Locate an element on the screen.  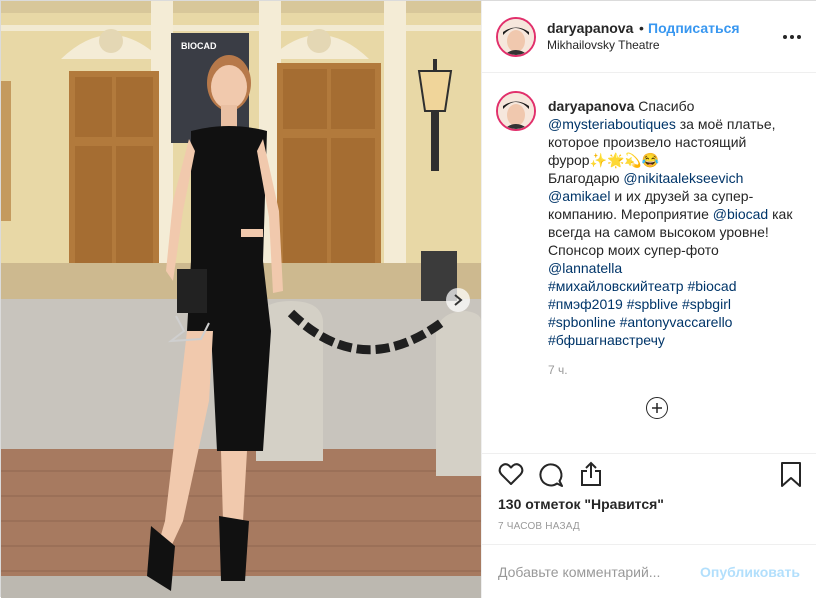
next-photo-button is located at coordinates (458, 300).